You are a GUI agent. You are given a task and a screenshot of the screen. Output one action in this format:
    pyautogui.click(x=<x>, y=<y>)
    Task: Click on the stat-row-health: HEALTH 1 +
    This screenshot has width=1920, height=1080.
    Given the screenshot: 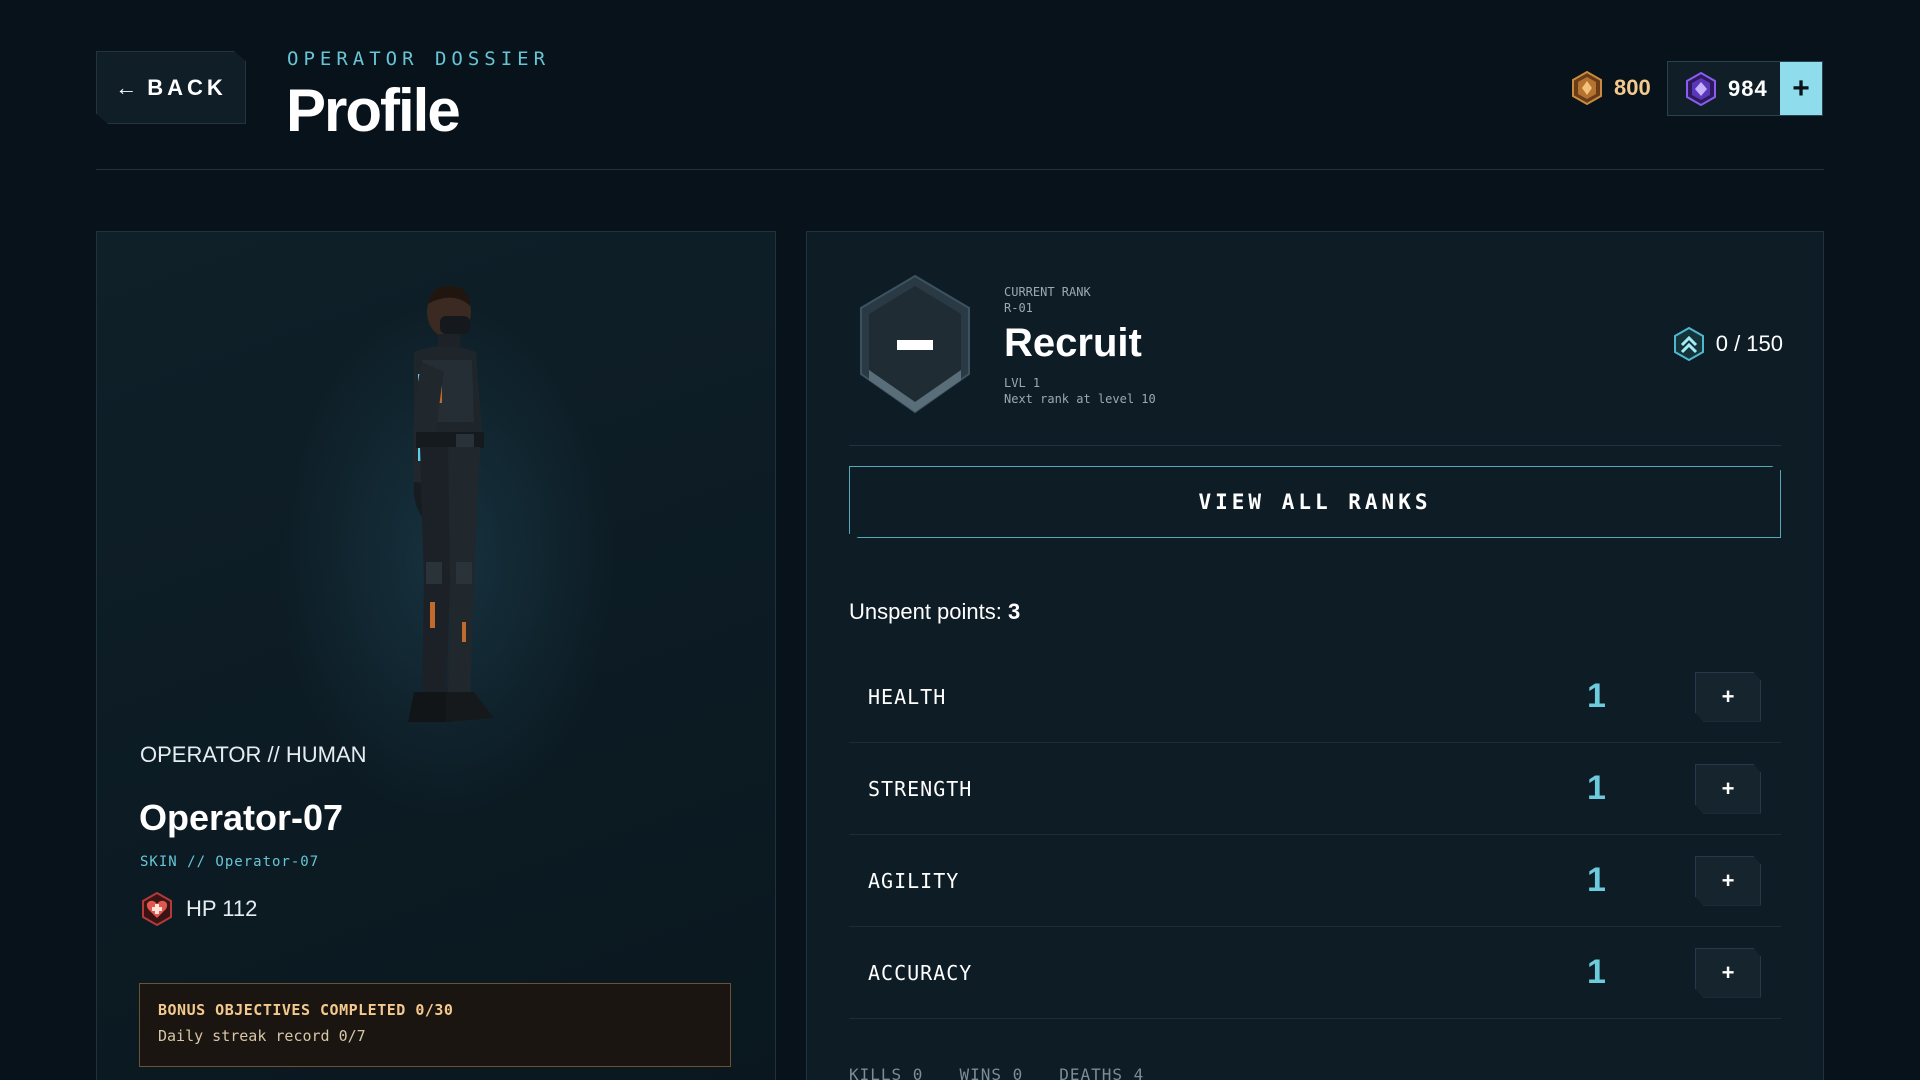 What is the action you would take?
    pyautogui.click(x=1315, y=697)
    